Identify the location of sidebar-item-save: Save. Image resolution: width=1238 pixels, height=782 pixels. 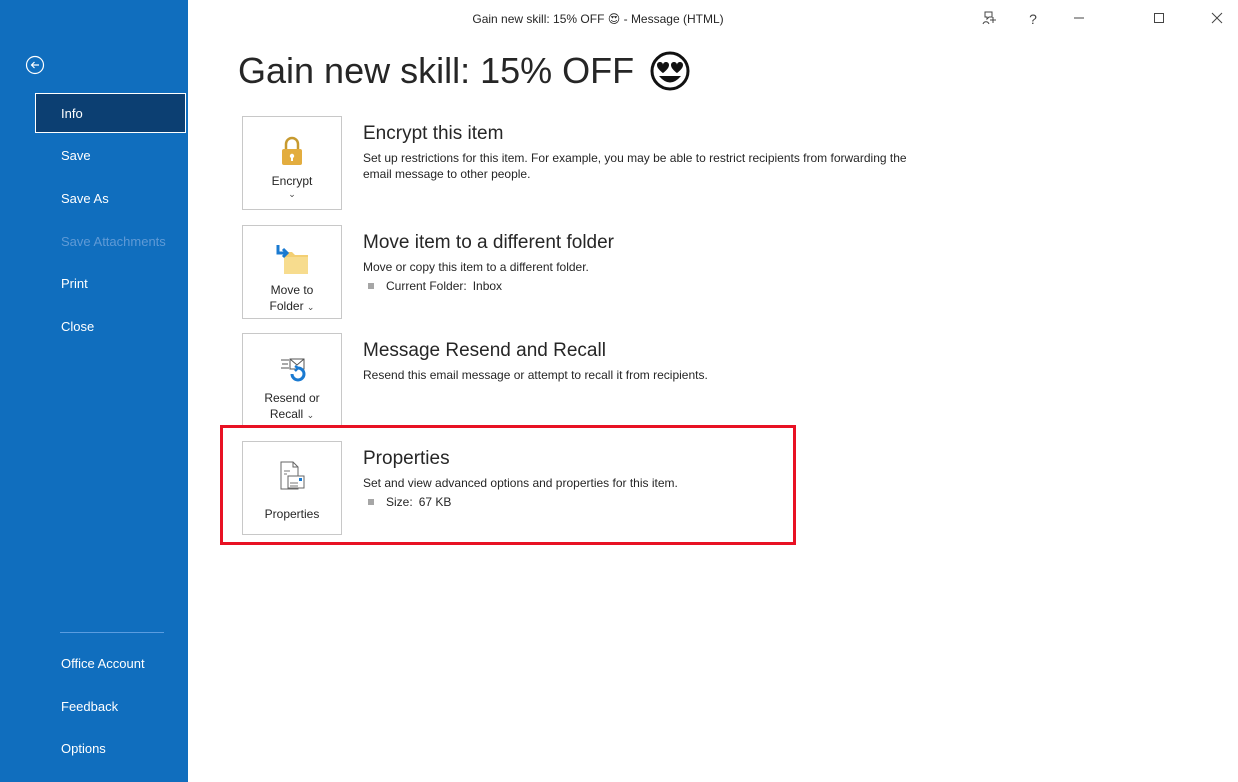
(111, 155).